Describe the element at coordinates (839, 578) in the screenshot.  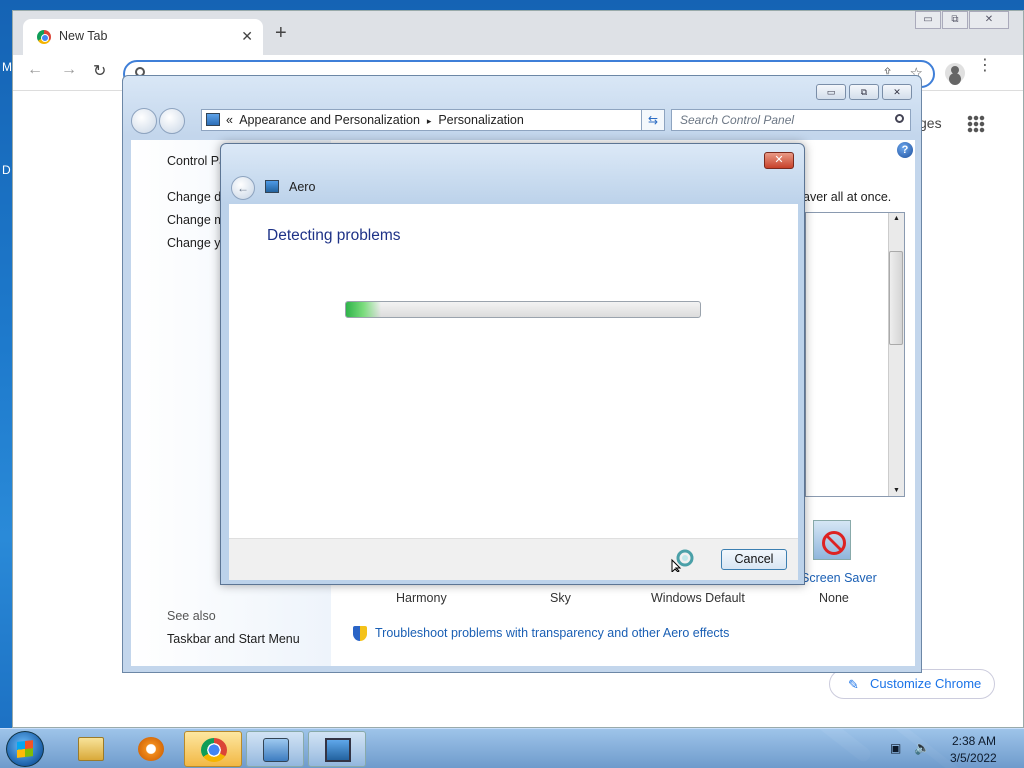
I see `screen-saver-link: Screen Saver` at that location.